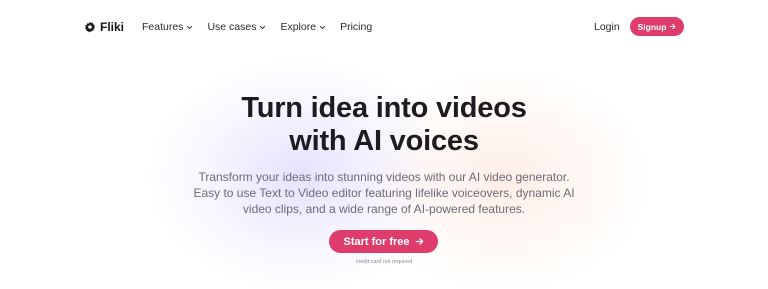 The height and width of the screenshot is (289, 768). I want to click on nav-item-label: Use cases, so click(232, 27).